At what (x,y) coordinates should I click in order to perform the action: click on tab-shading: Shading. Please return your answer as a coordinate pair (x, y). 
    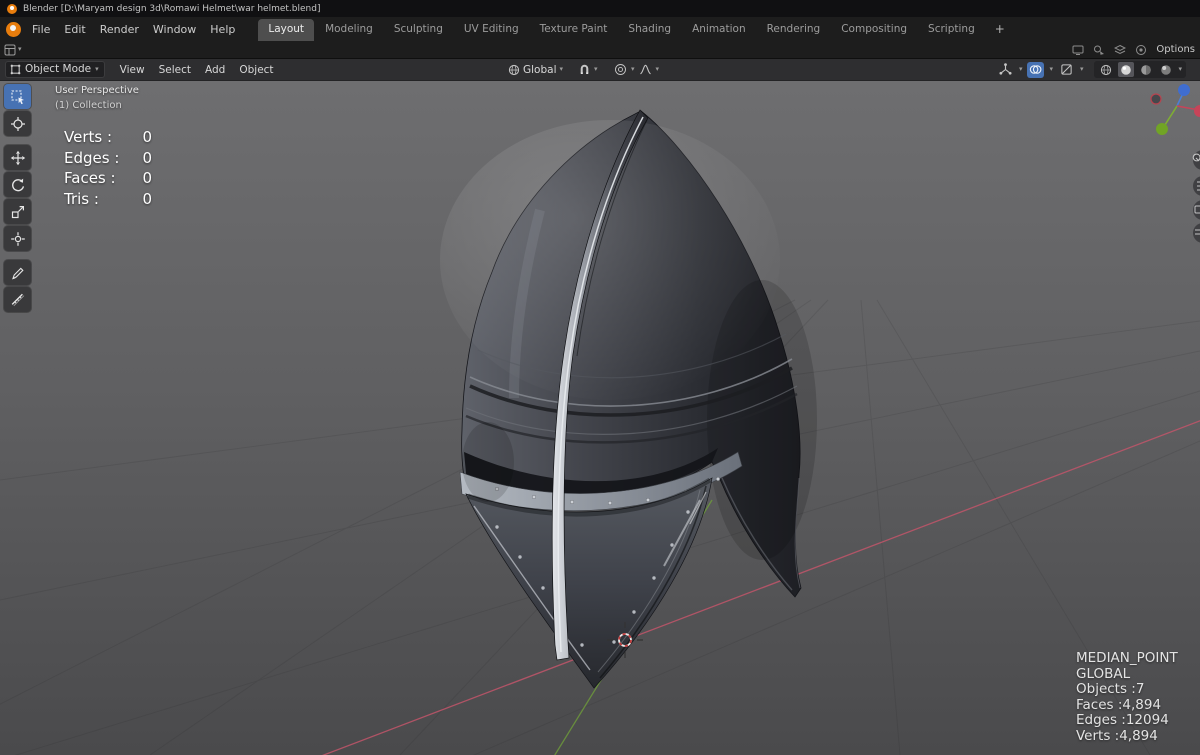
    Looking at the image, I should click on (649, 30).